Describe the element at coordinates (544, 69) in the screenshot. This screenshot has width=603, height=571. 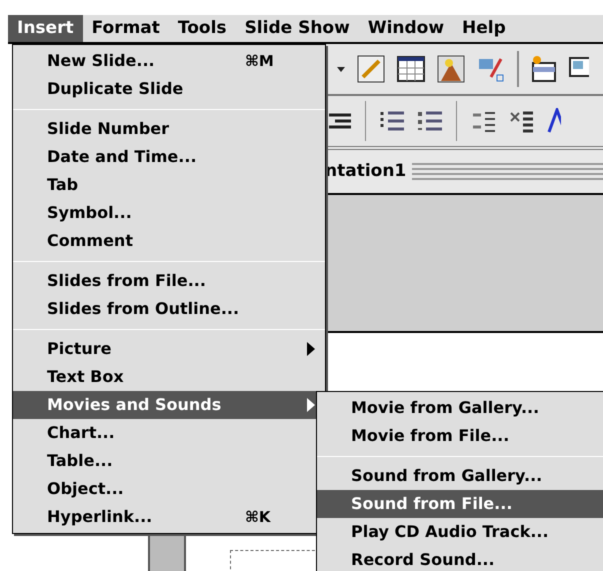
I see `window-icon` at that location.